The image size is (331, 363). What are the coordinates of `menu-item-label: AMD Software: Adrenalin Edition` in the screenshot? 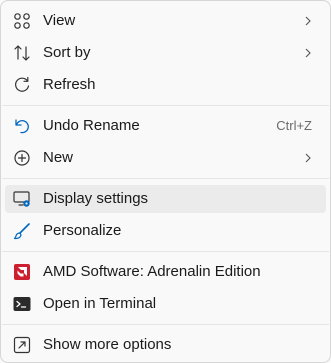 It's located at (152, 271).